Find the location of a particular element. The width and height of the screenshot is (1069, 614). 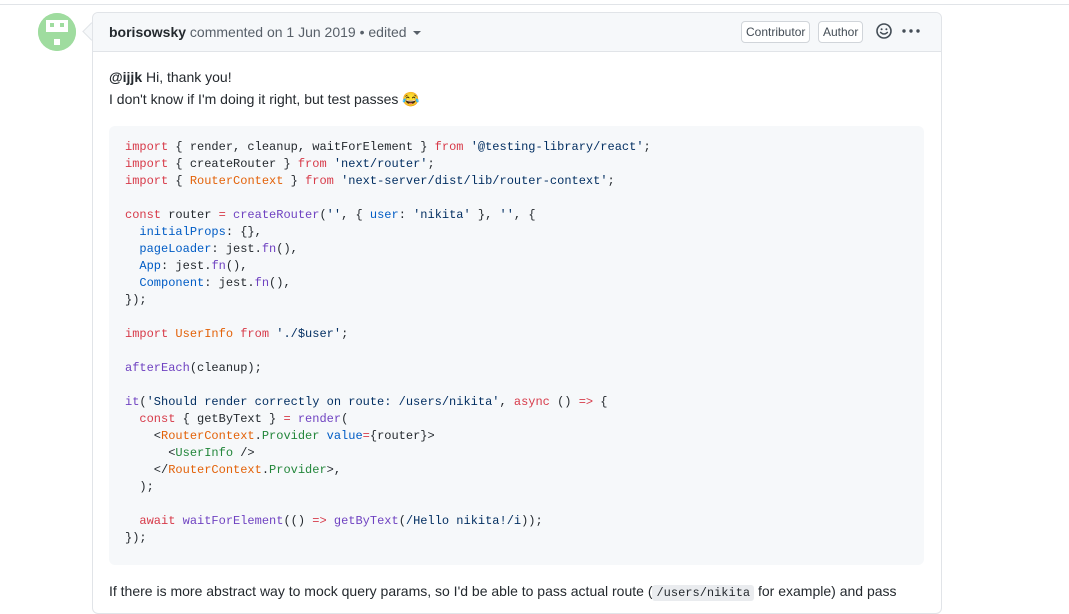

code-token: {router}> is located at coordinates (402, 436).